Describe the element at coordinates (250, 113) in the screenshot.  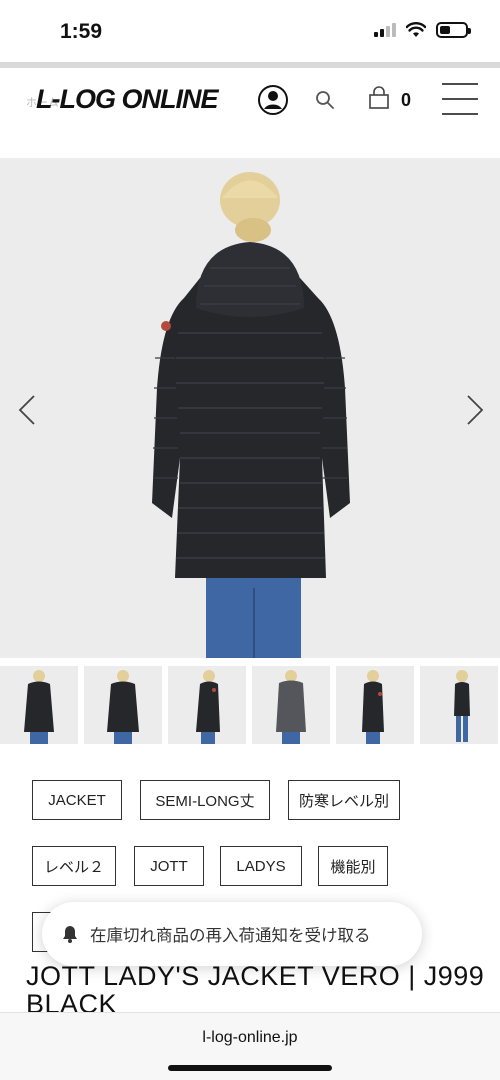
I see `site-header: ホーム L-LOG ONLINE 0` at that location.